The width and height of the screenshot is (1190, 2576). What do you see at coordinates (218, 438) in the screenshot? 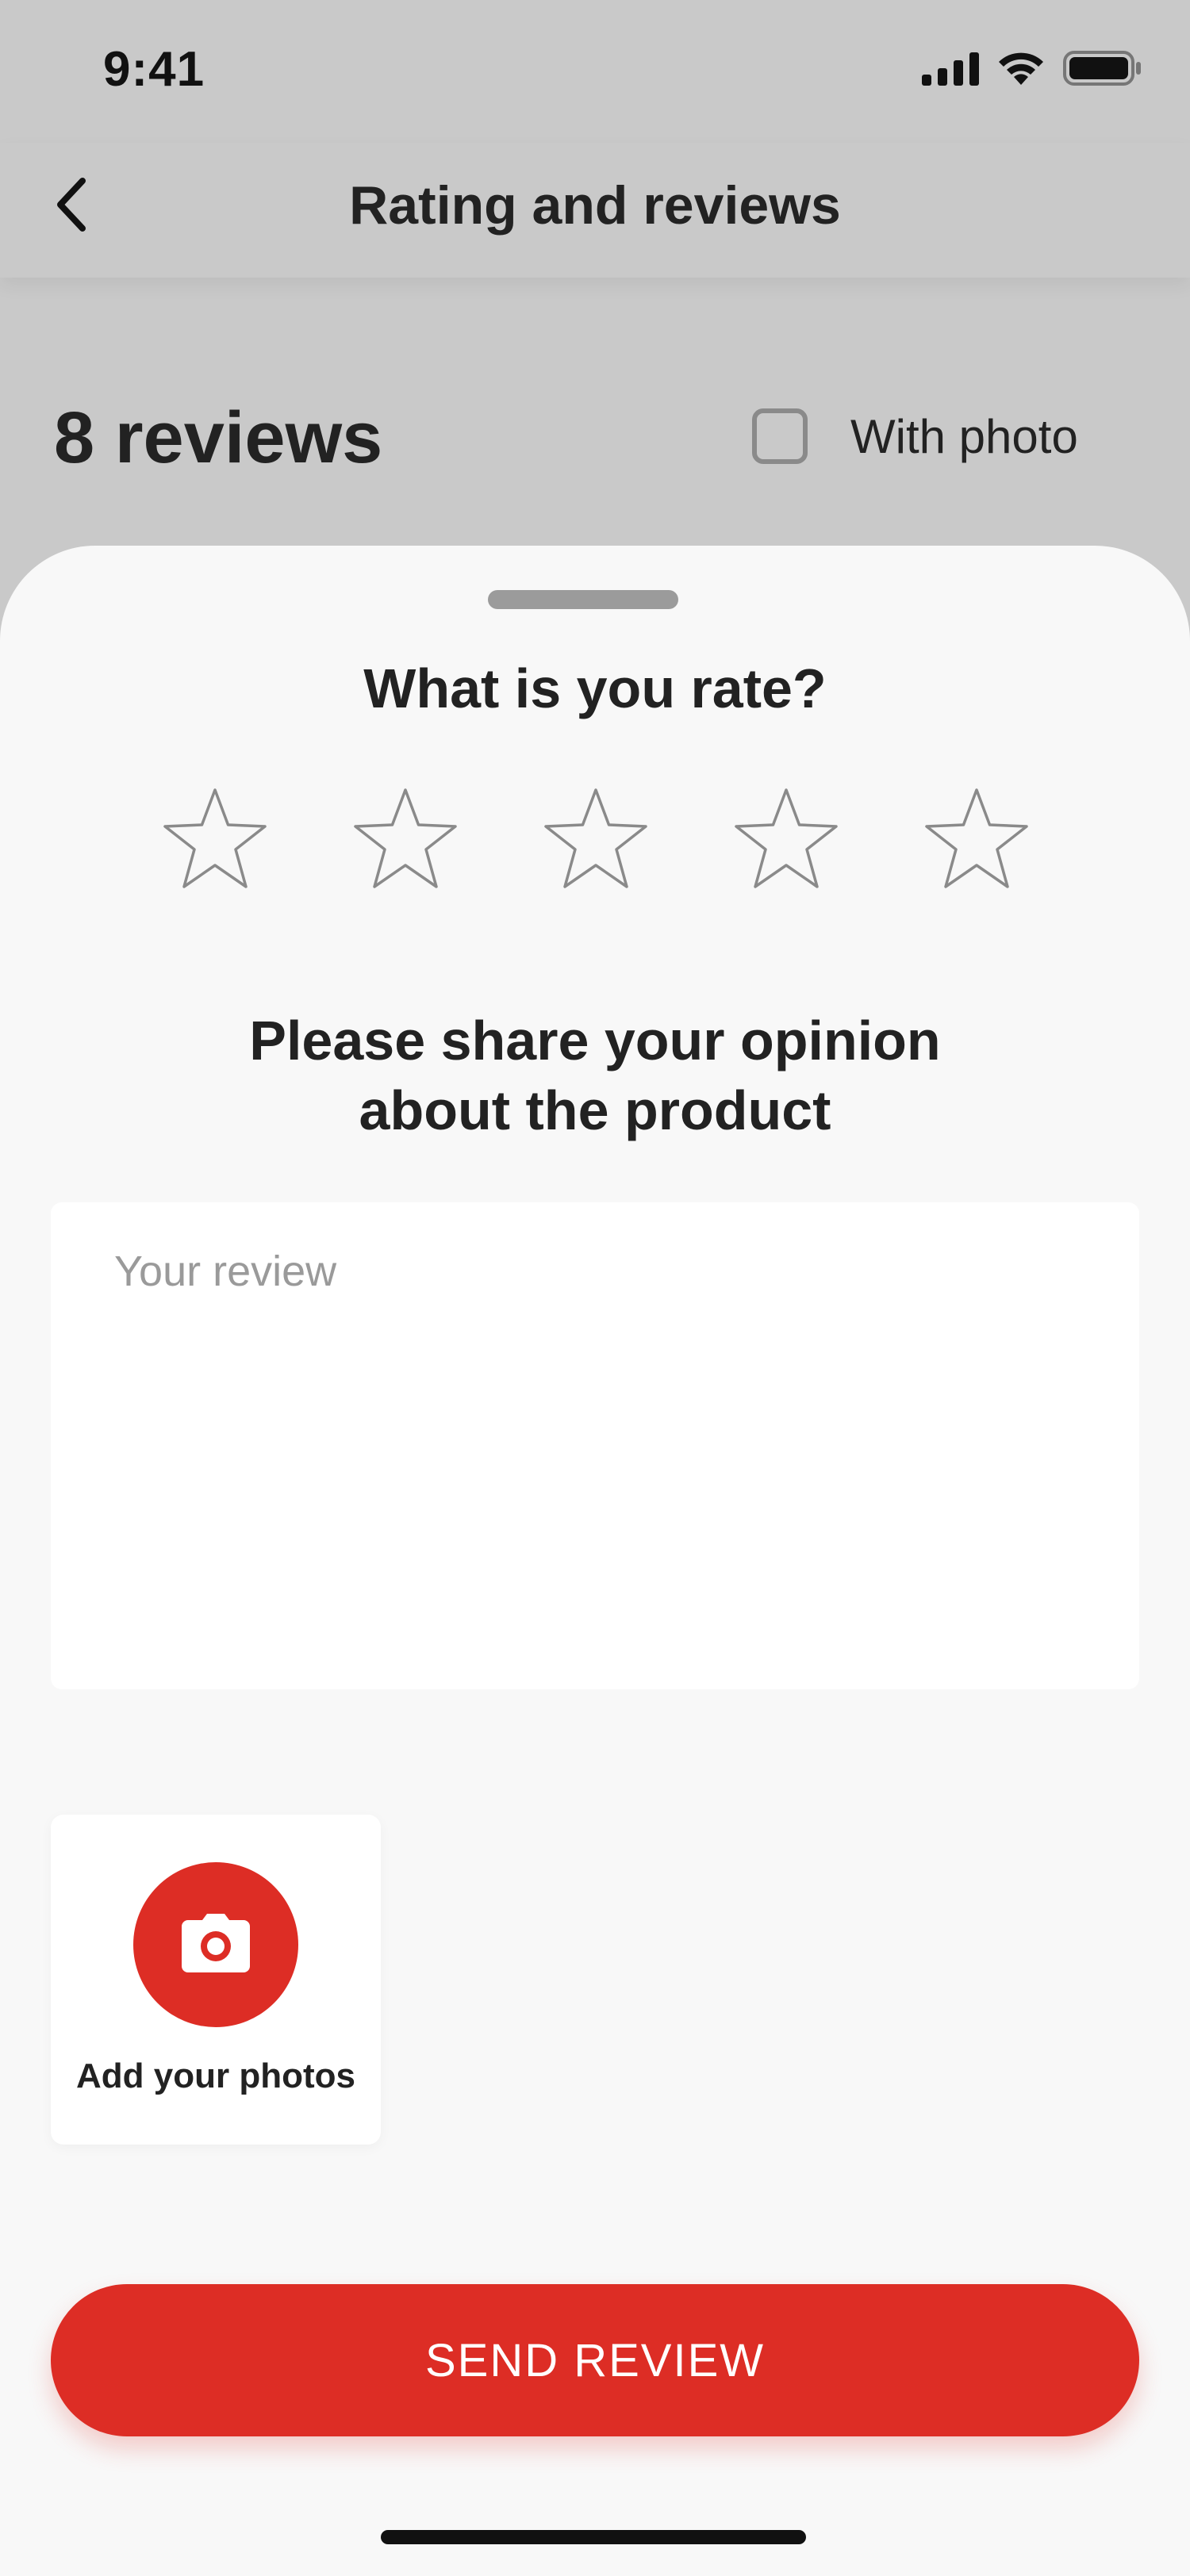
I see `reviews-count: 8 reviews` at bounding box center [218, 438].